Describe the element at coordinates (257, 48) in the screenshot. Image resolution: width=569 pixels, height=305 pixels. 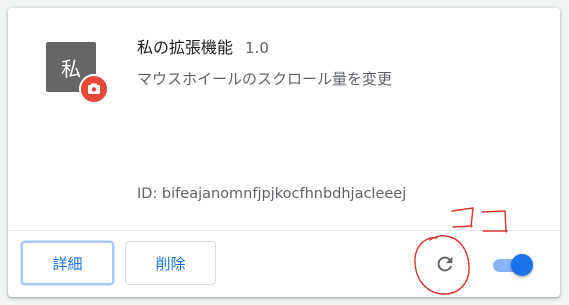
I see `extension-version: 1.0` at that location.